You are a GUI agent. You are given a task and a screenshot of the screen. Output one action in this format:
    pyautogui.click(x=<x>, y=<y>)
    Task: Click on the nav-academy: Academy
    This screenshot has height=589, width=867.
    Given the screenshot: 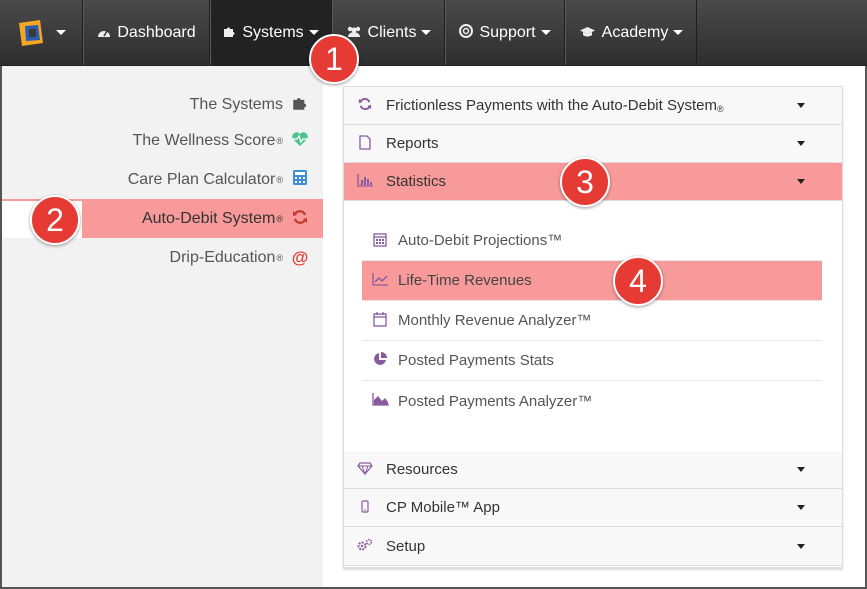 What is the action you would take?
    pyautogui.click(x=631, y=32)
    